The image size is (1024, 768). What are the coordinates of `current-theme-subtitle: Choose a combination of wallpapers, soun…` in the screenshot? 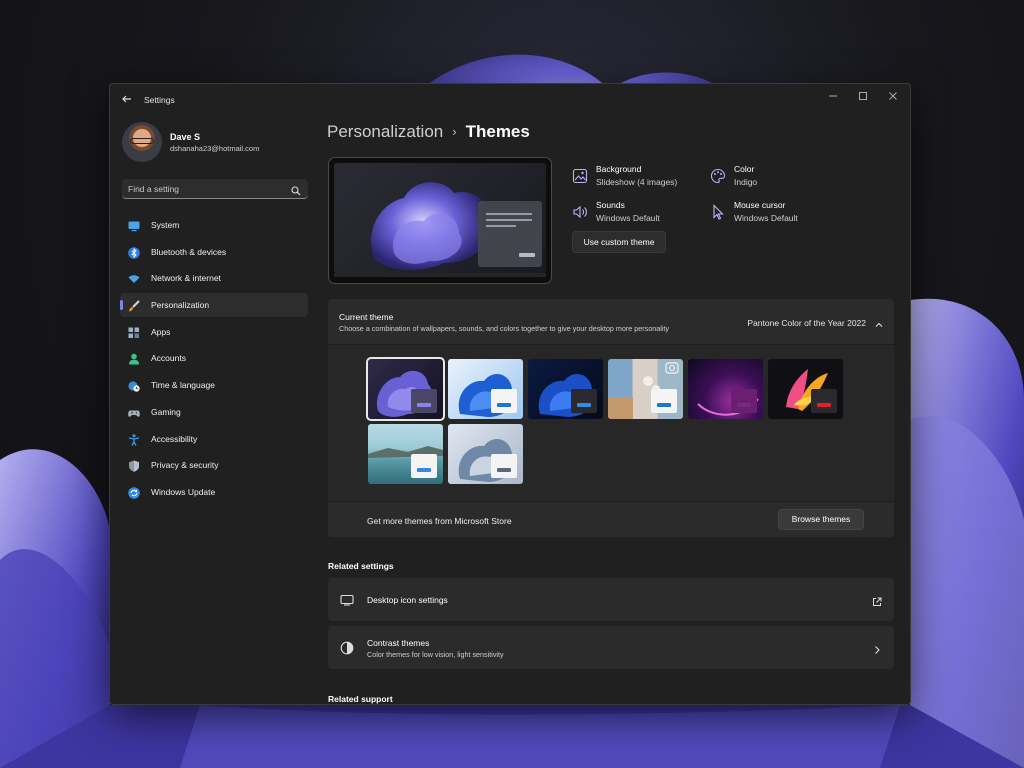 It's located at (504, 328).